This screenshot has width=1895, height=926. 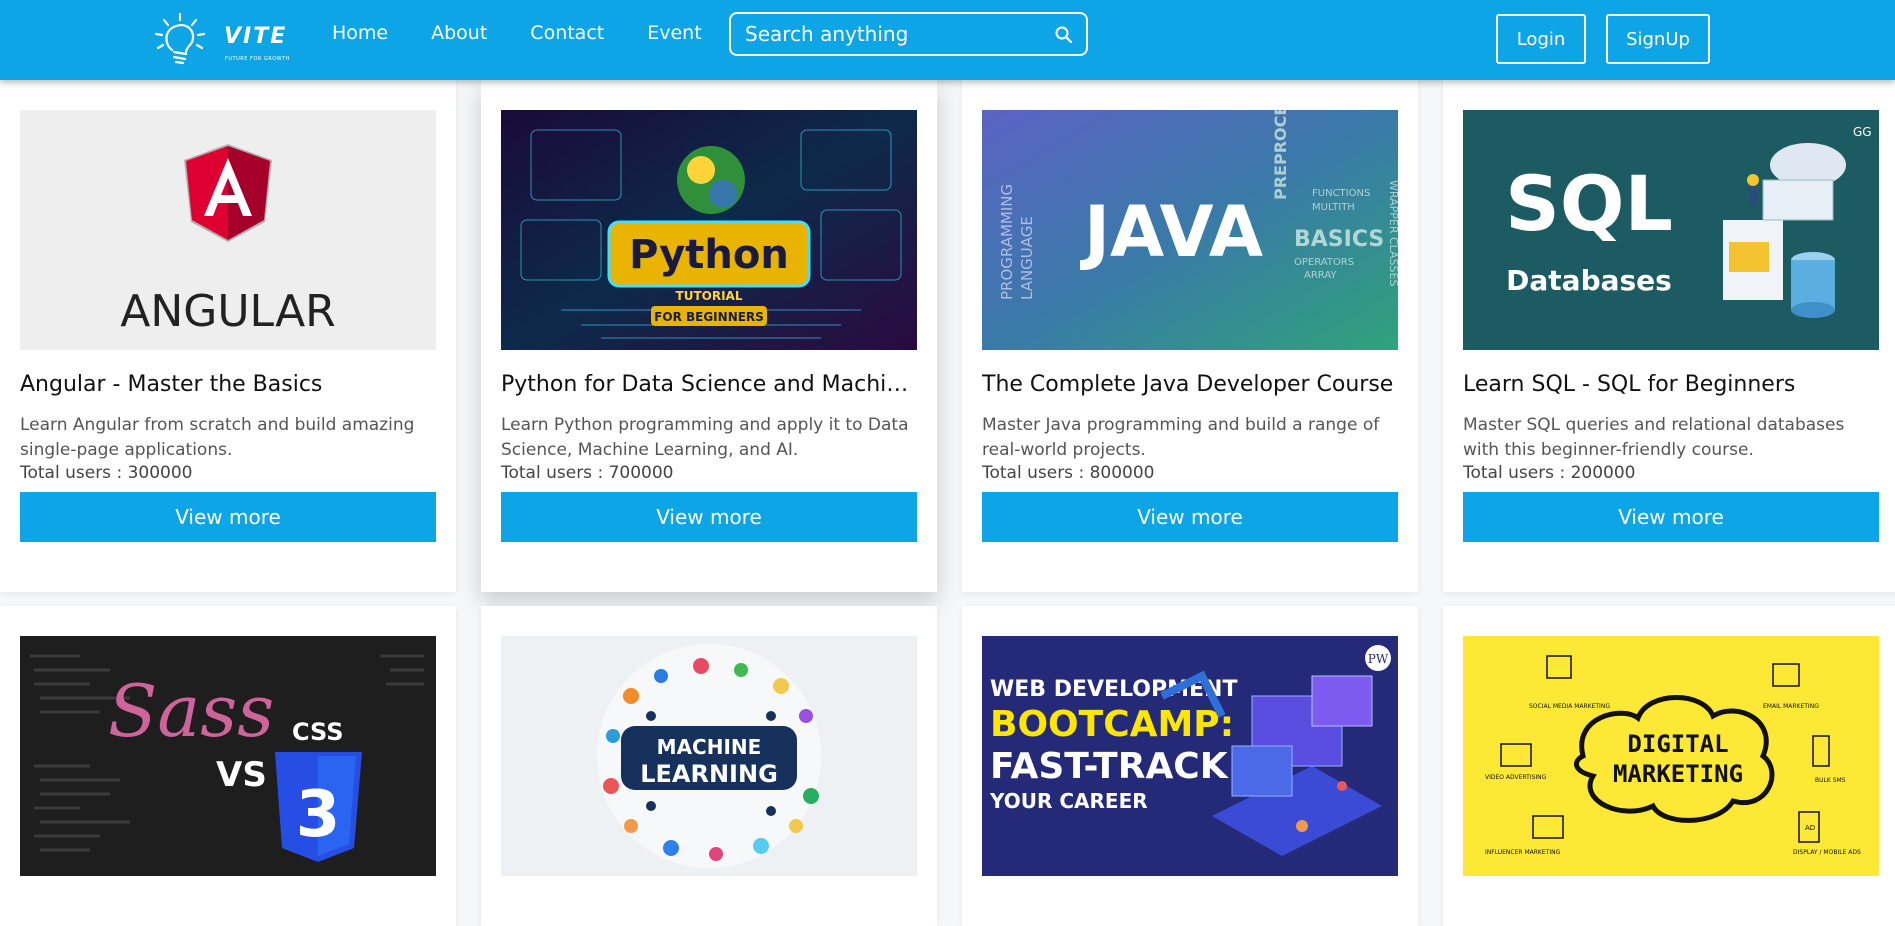 I want to click on course-card-ml: MACHINE LEARNING, so click(x=709, y=766).